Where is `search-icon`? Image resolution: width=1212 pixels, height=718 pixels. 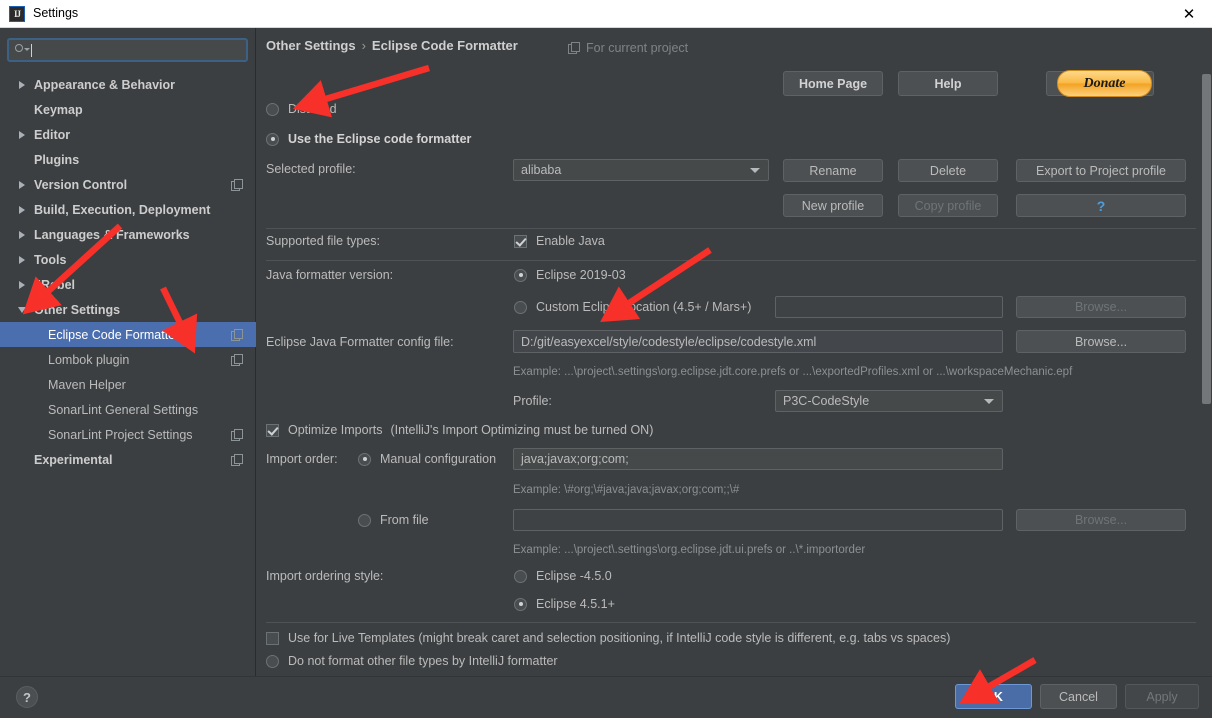
search-icon is located at coordinates (22, 50).